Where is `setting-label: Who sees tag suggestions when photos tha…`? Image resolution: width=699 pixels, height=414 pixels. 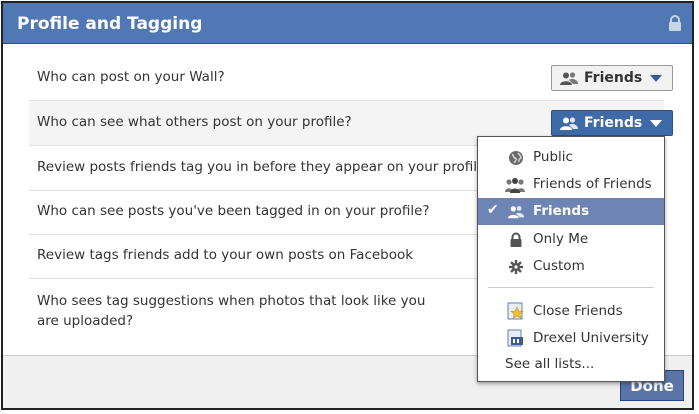
setting-label: Who sees tag suggestions when photos tha… is located at coordinates (231, 311).